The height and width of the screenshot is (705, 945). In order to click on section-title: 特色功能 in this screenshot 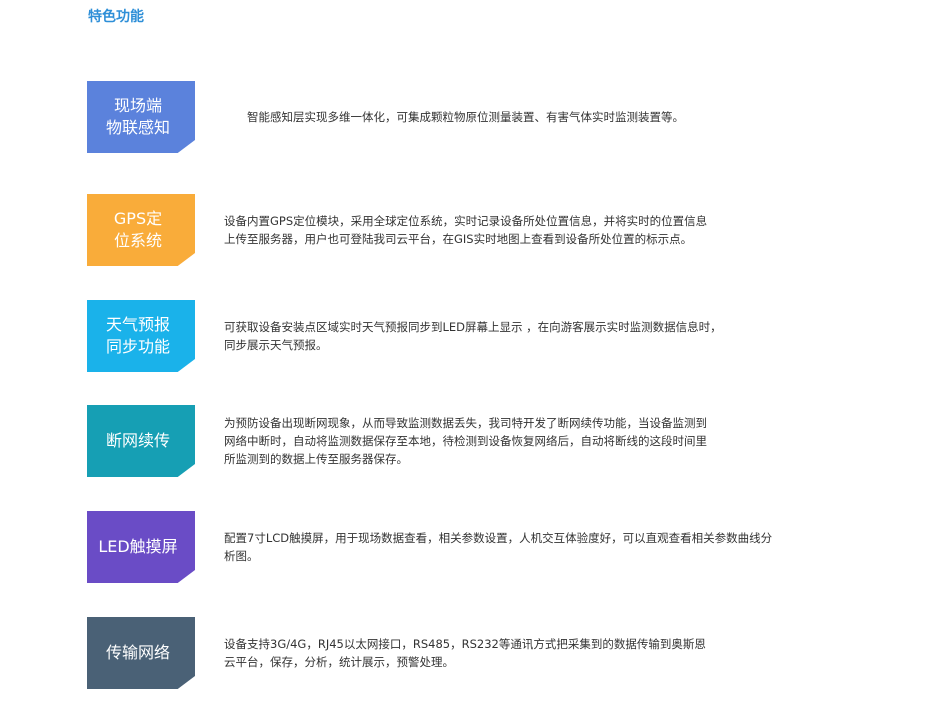, I will do `click(116, 17)`.